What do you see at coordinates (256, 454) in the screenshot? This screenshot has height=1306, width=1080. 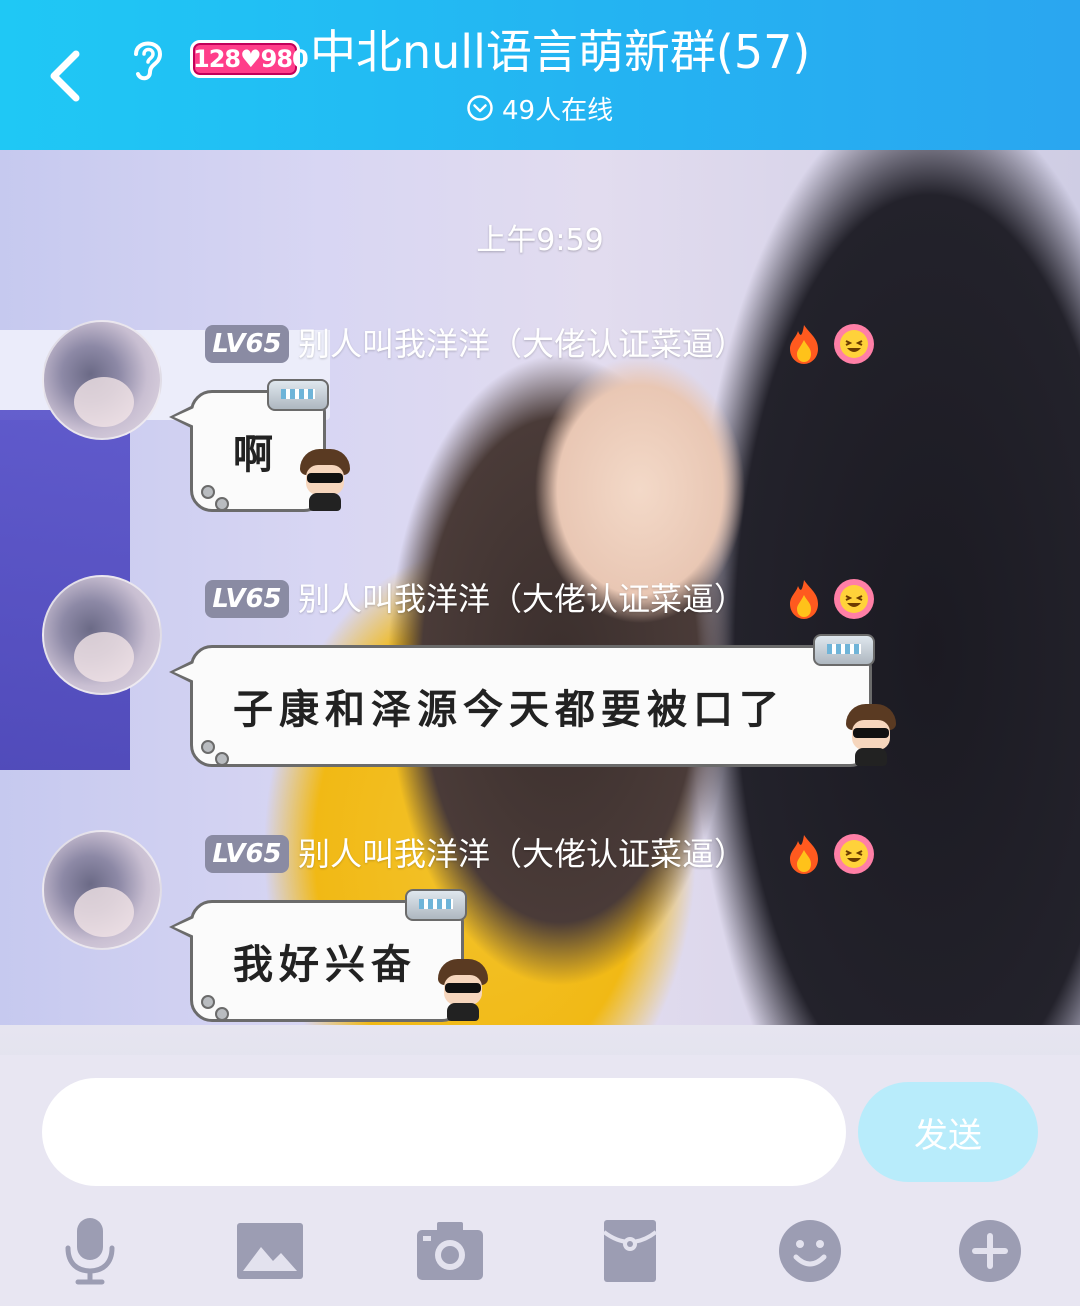 I see `message-text: 啊` at bounding box center [256, 454].